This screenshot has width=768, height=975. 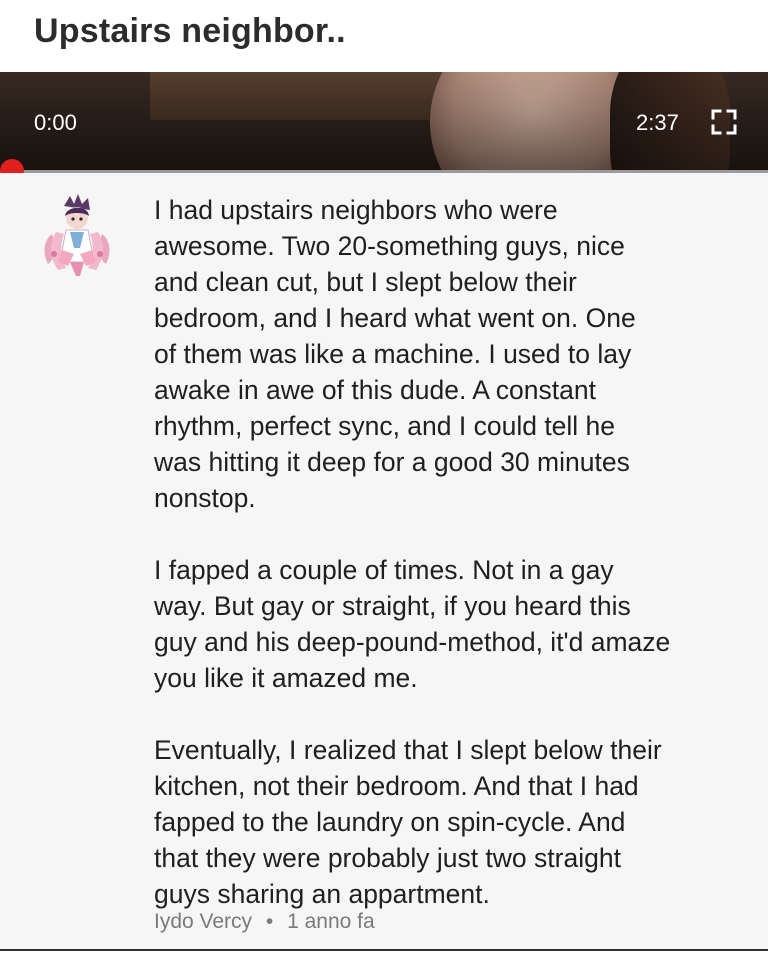 I want to click on post-title: Upstairs neighbor.., so click(x=190, y=31).